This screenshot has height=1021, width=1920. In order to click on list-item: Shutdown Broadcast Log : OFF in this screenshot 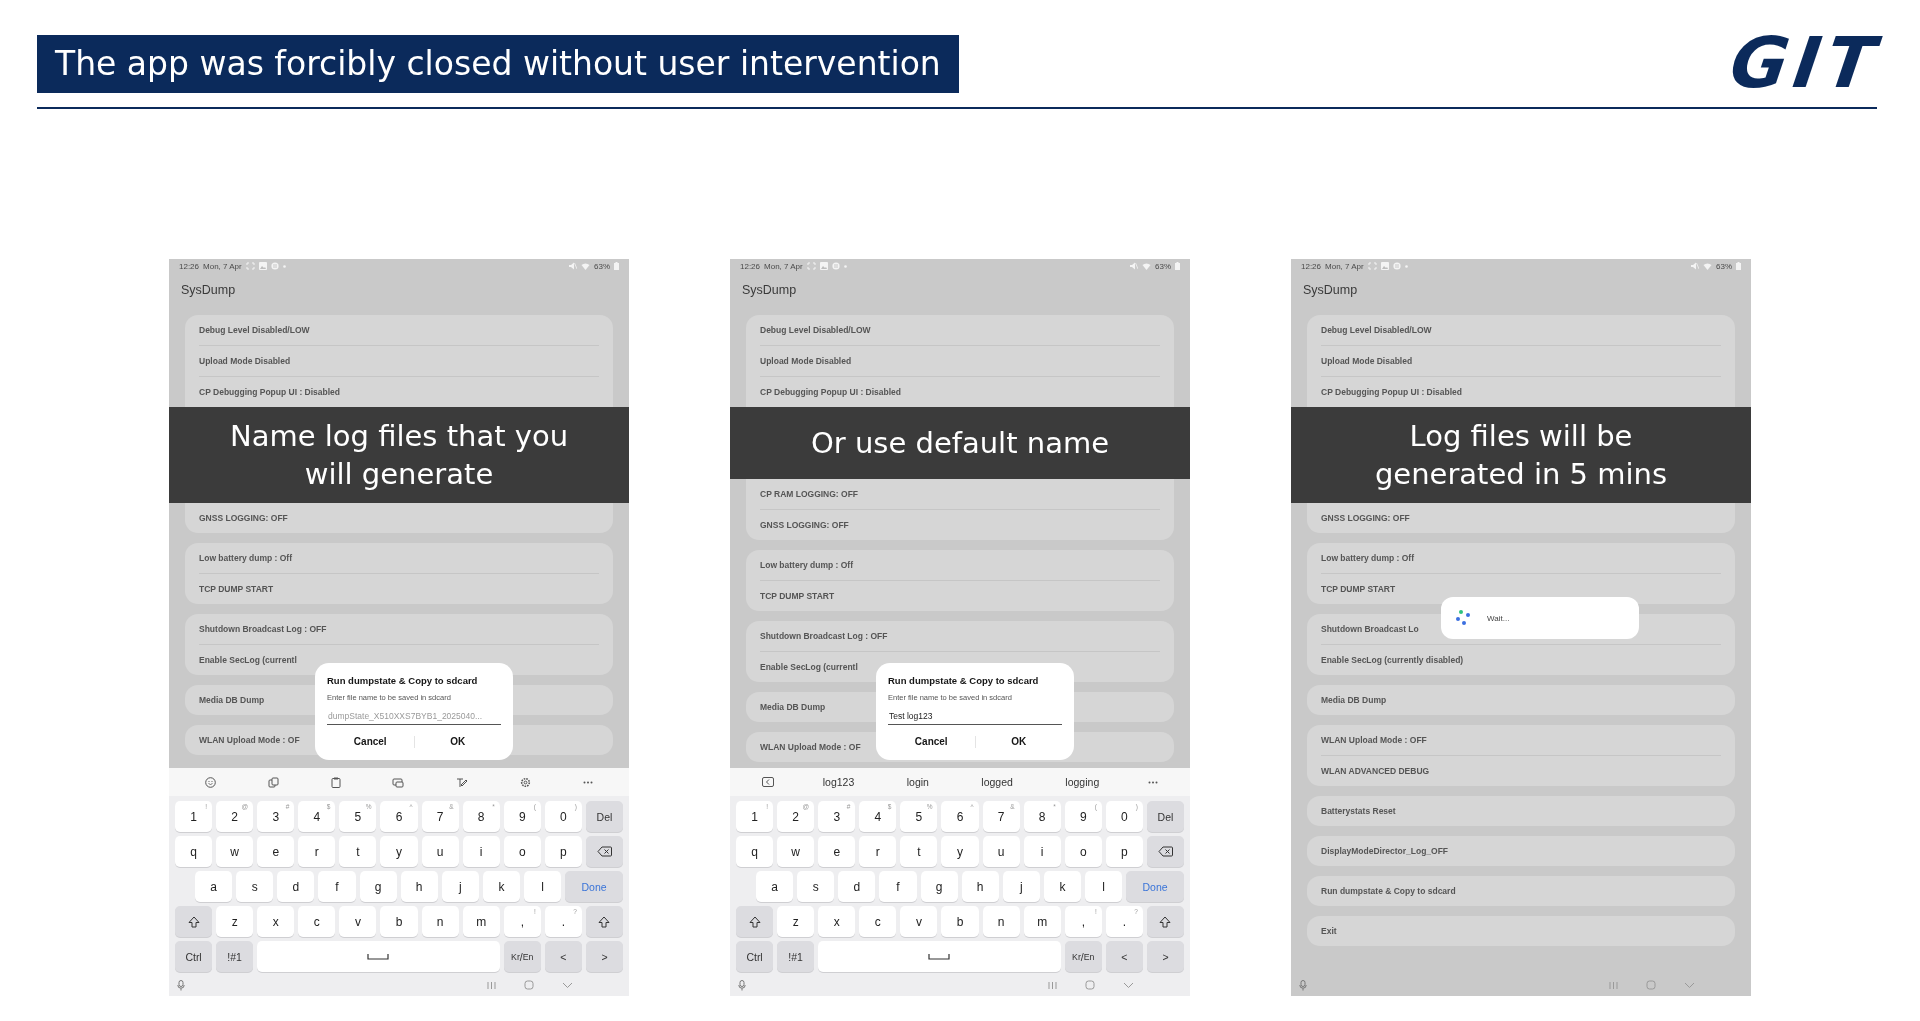, I will do `click(399, 629)`.